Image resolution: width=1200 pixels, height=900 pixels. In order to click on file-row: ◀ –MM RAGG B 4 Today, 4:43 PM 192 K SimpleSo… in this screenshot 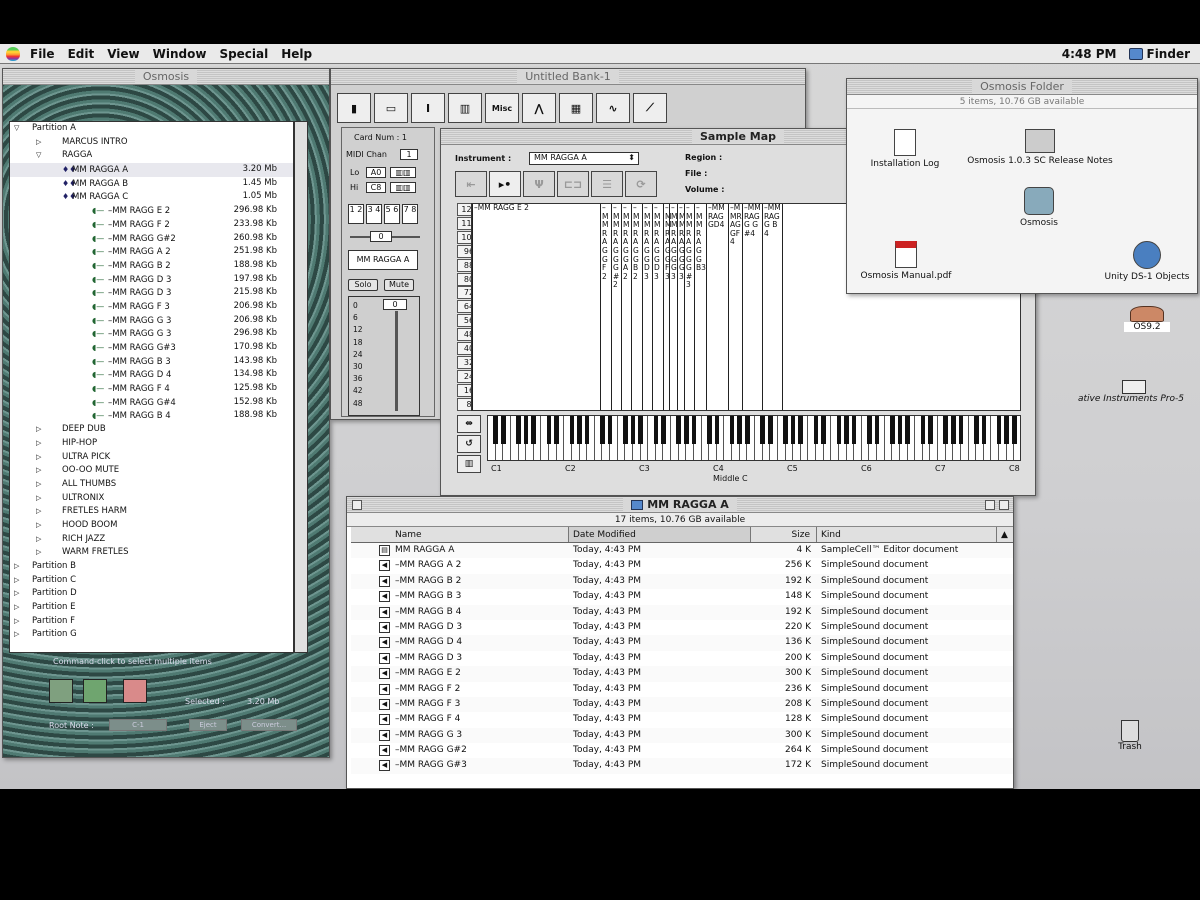, I will do `click(682, 612)`.